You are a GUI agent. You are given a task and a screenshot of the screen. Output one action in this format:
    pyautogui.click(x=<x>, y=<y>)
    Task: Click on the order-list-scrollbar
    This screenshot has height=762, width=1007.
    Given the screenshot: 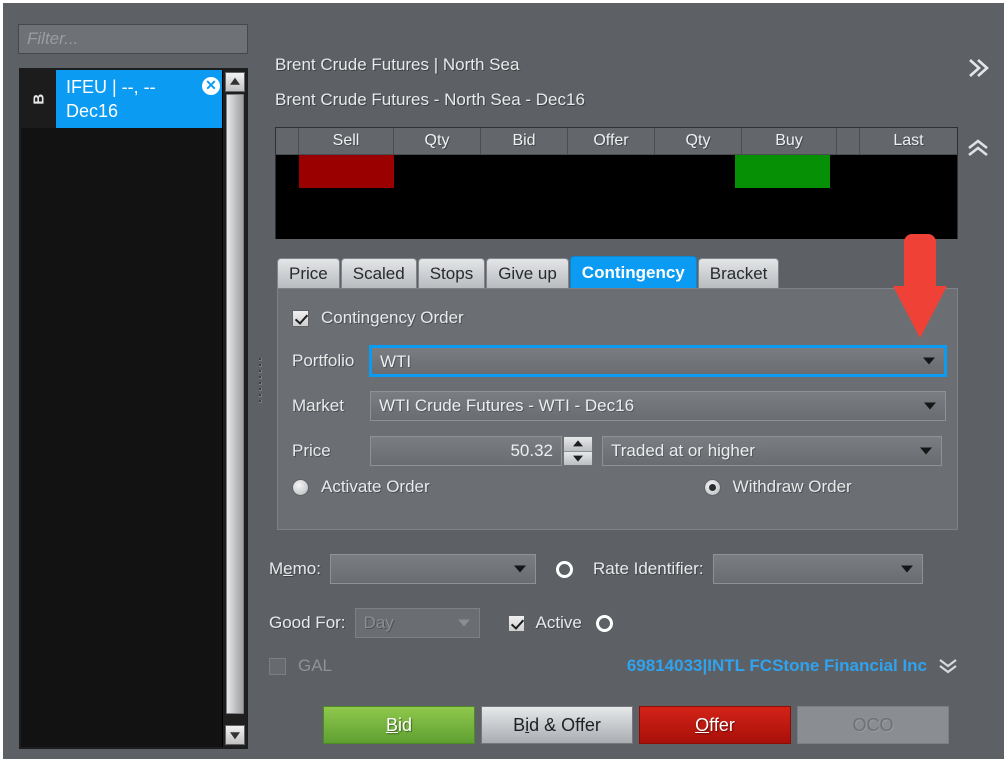 What is the action you would take?
    pyautogui.click(x=234, y=408)
    